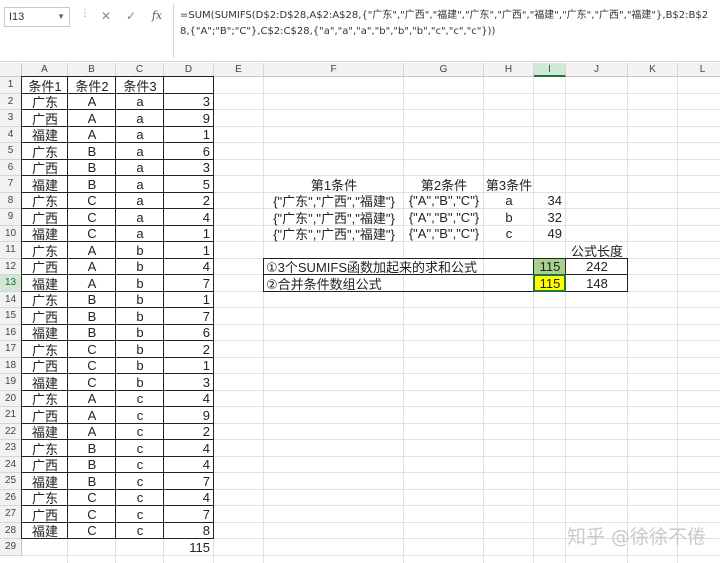 The height and width of the screenshot is (563, 720). Describe the element at coordinates (597, 267) in the screenshot. I see `summary-length: 242` at that location.